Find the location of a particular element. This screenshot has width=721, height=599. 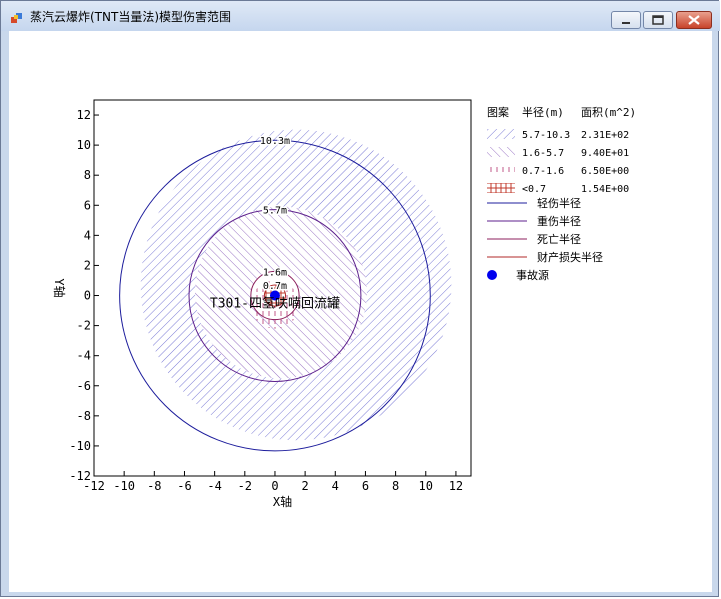

y-tick-label: -6 is located at coordinates (84, 386).